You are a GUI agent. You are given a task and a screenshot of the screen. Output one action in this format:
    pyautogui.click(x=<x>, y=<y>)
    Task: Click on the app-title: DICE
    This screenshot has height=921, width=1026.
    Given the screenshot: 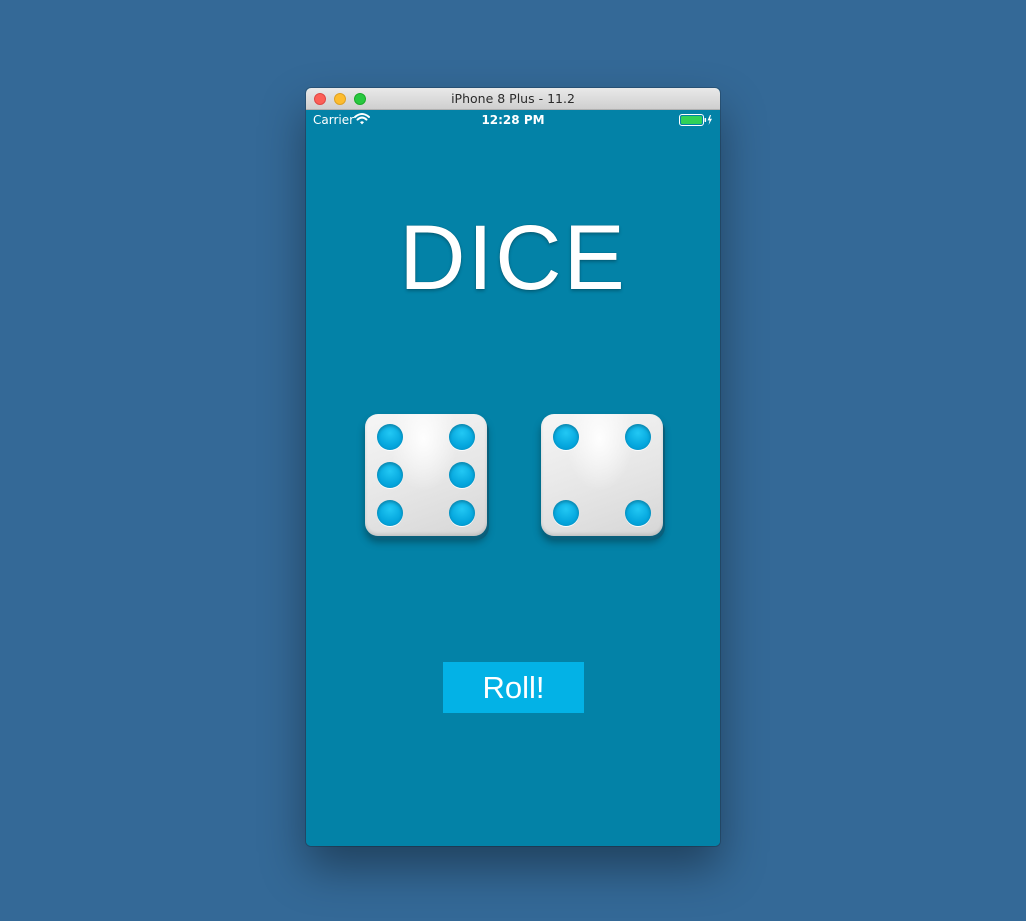 What is the action you would take?
    pyautogui.click(x=513, y=258)
    